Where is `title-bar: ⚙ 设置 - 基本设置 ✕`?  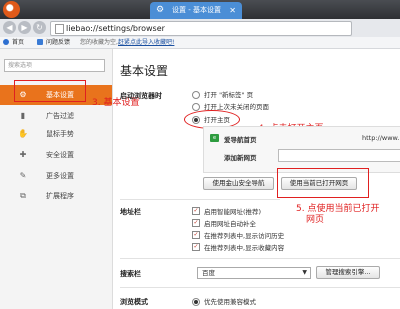 title-bar: ⚙ 设置 - 基本设置 ✕ is located at coordinates (200, 9).